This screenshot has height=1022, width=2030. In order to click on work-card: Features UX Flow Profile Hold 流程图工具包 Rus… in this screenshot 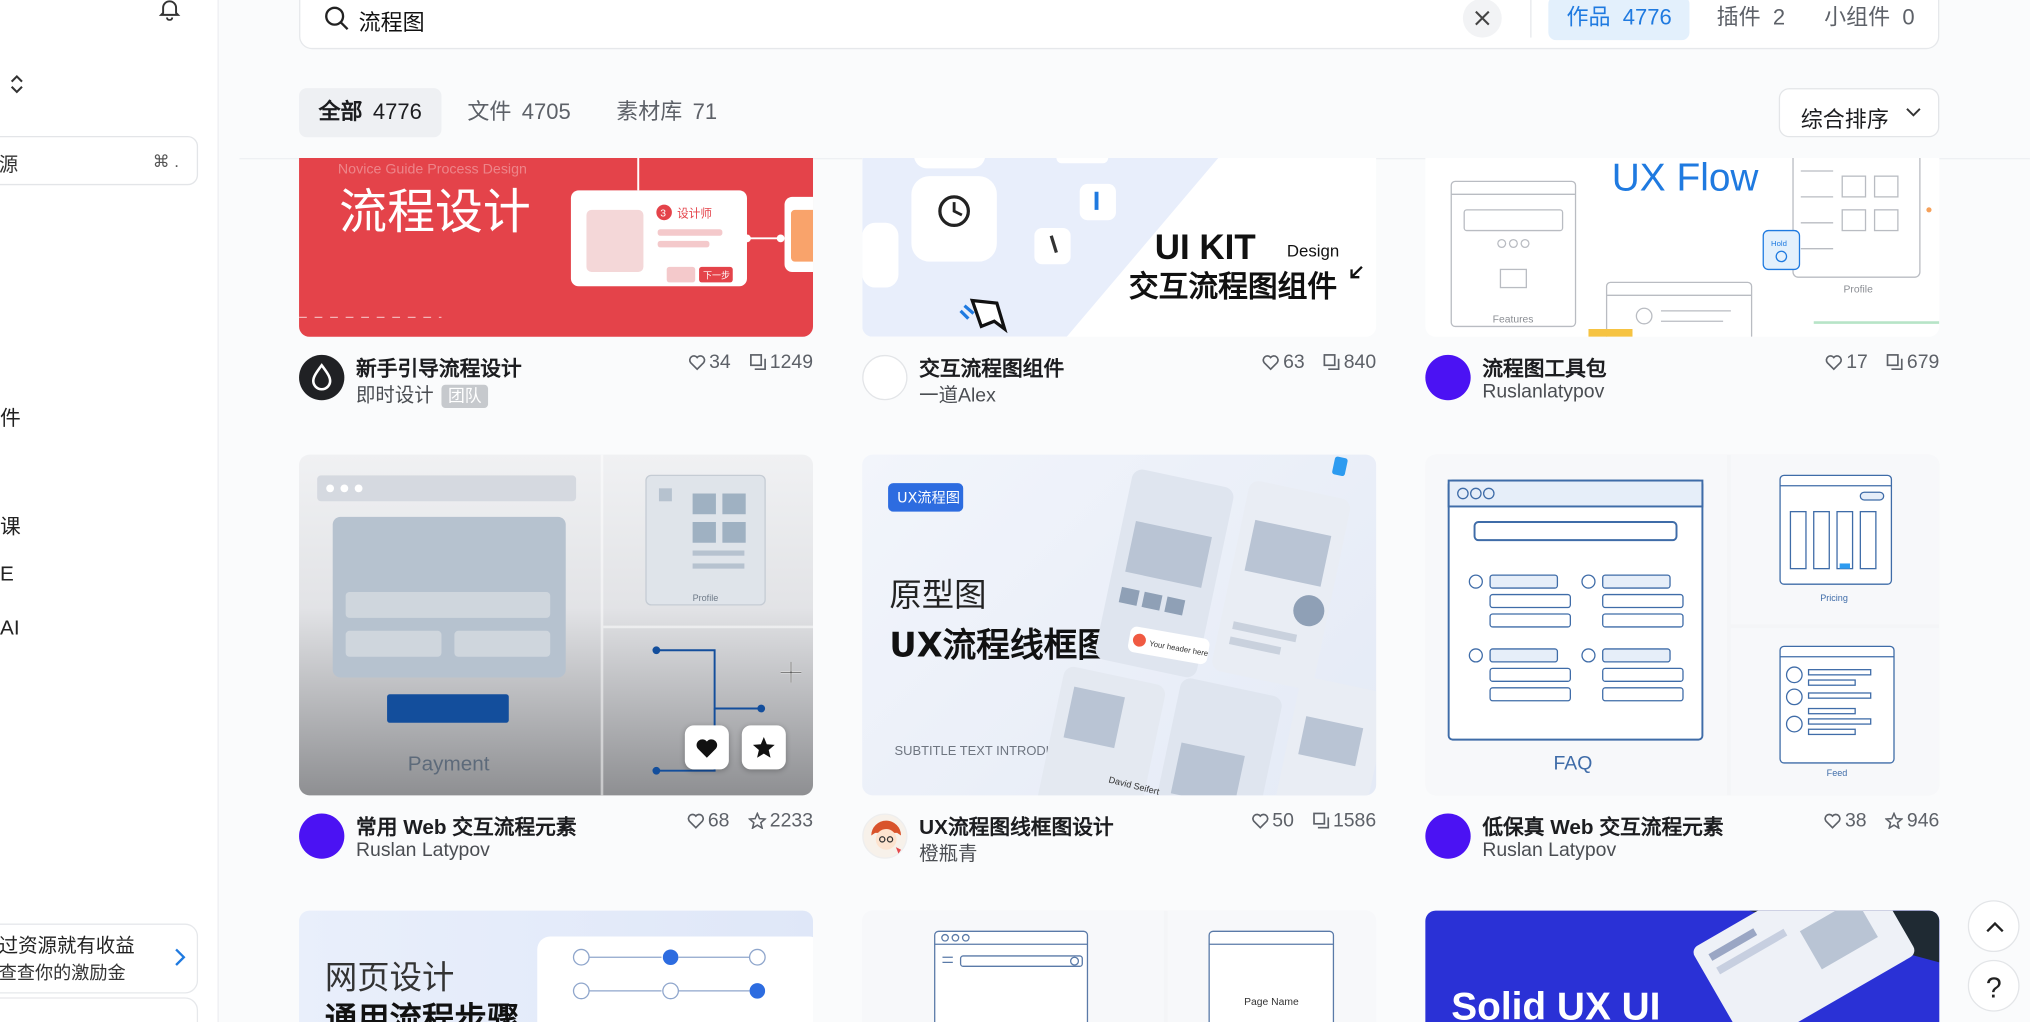, I will do `click(1682, 286)`.